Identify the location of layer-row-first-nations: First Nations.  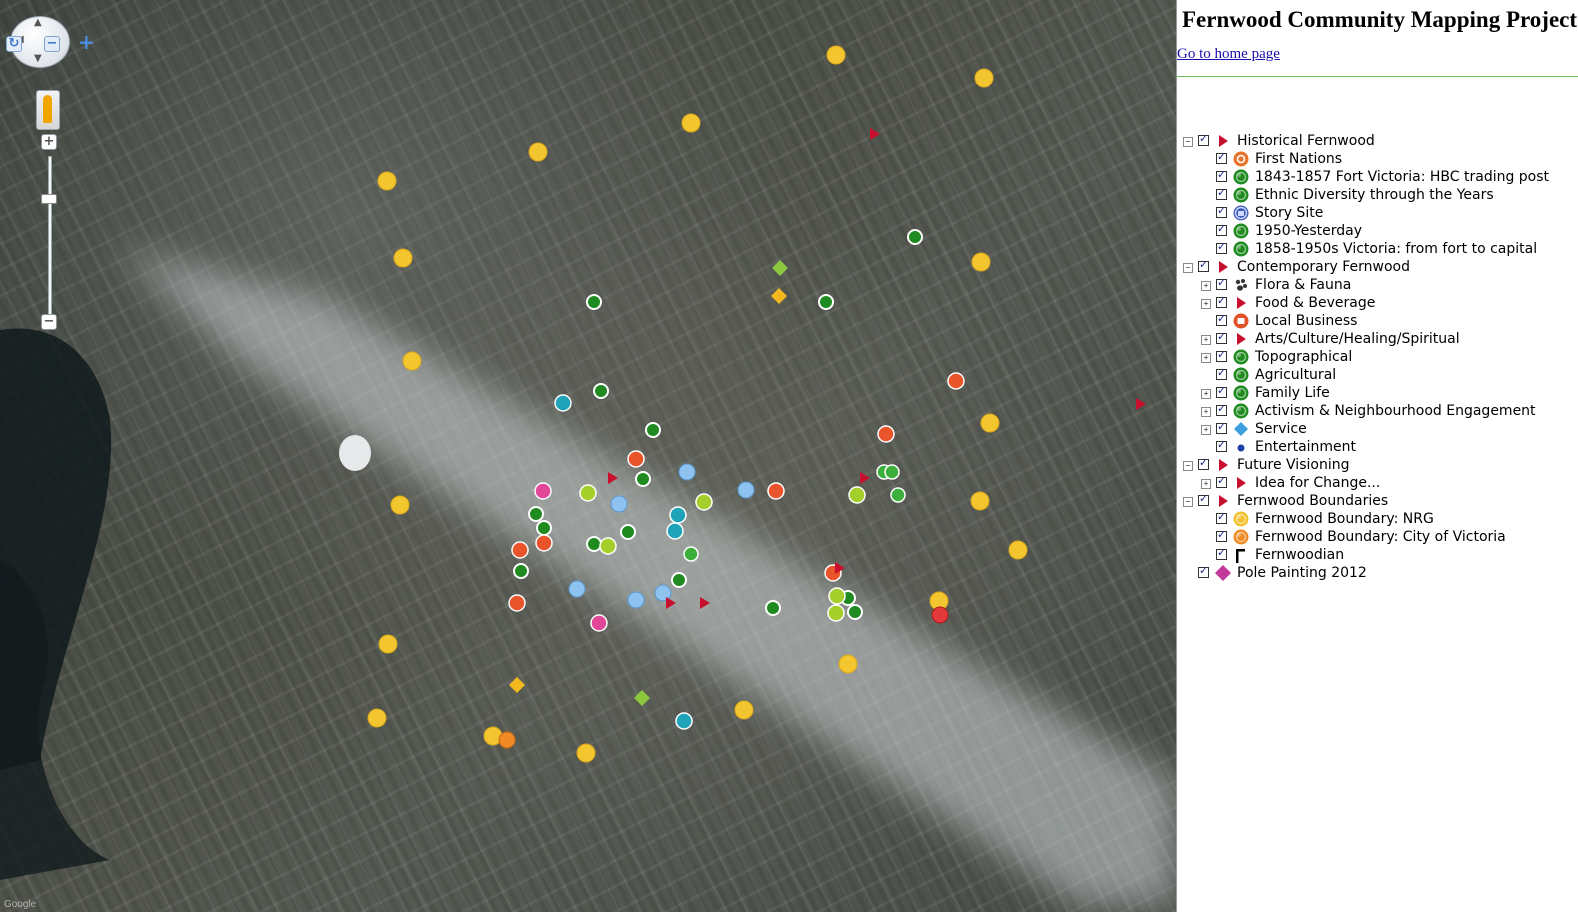
(1377, 159).